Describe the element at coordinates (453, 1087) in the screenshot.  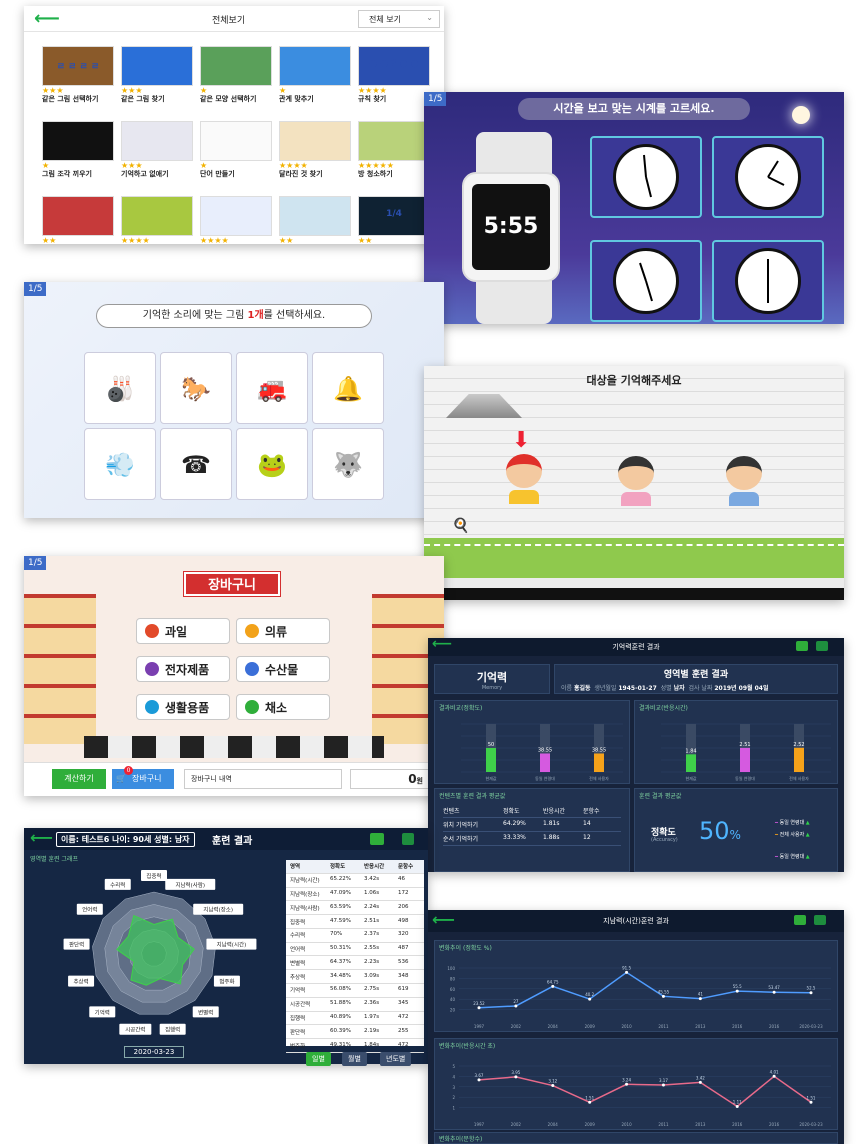
I see `y-tick-label: 3` at that location.